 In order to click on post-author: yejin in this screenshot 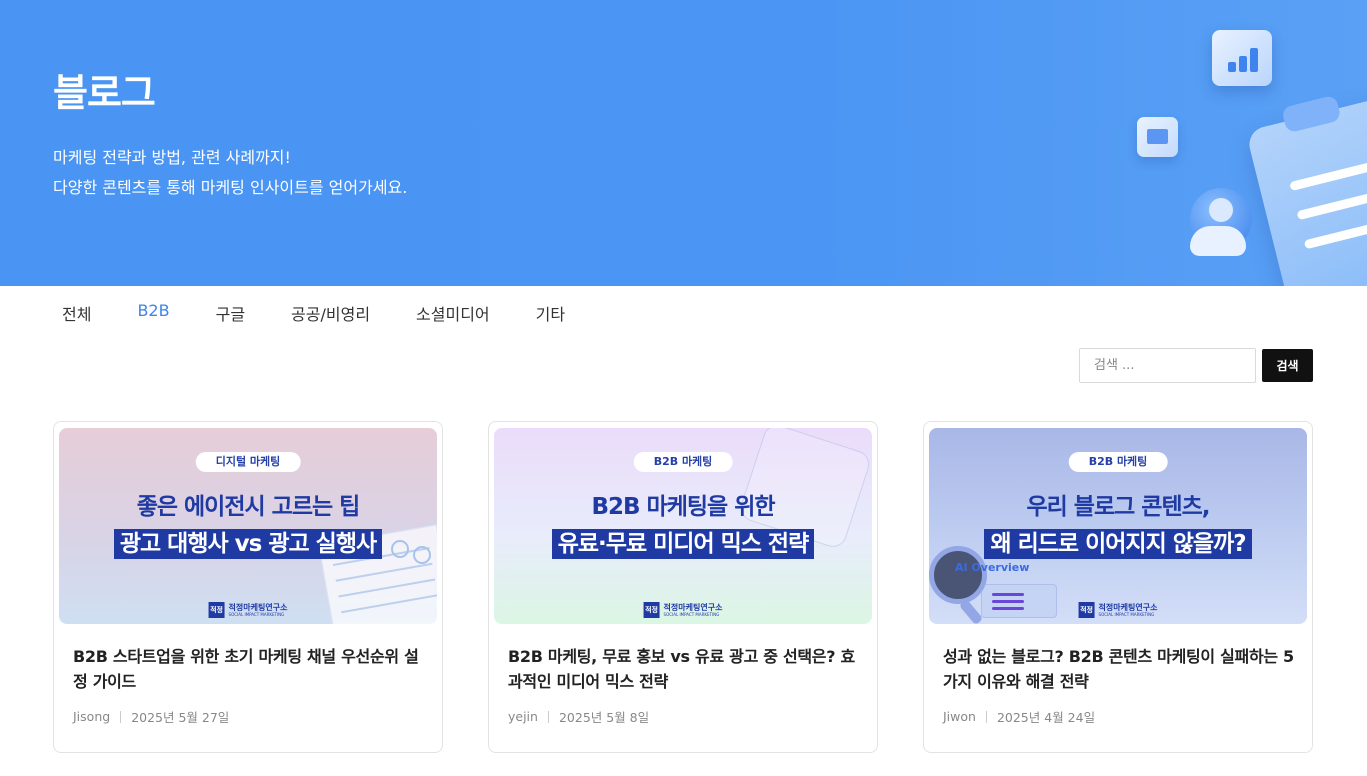, I will do `click(523, 716)`.